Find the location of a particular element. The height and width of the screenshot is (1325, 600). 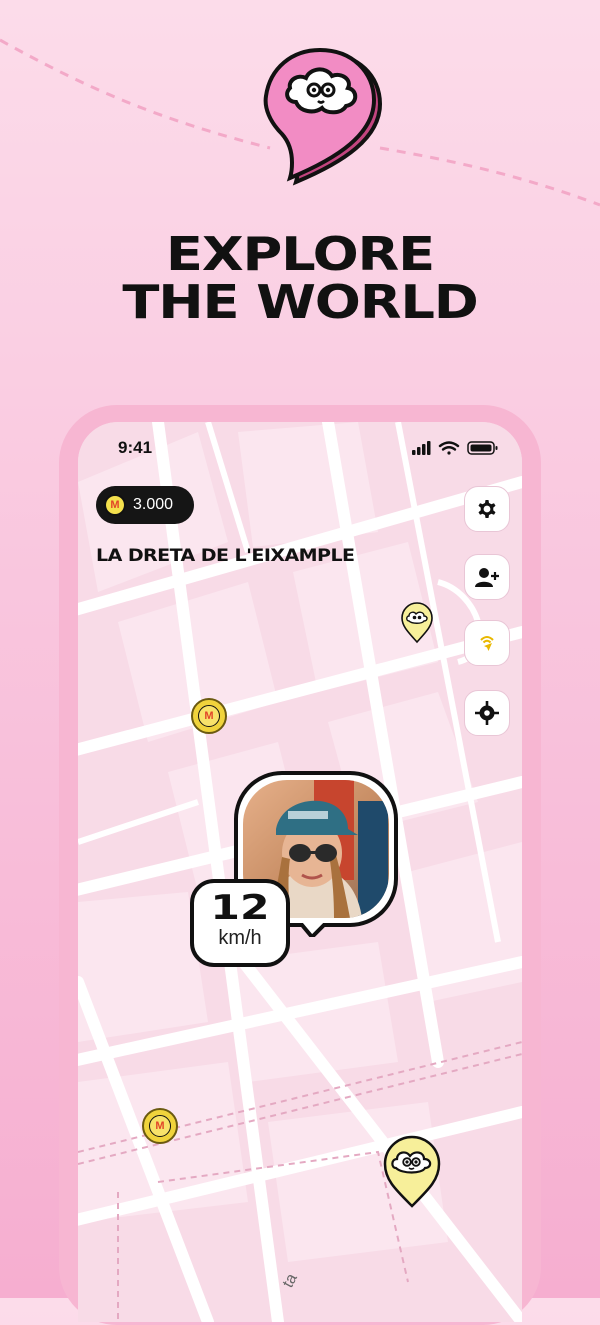

district-name: LA DRETA DE L'EIXAMPLE is located at coordinates (225, 556).